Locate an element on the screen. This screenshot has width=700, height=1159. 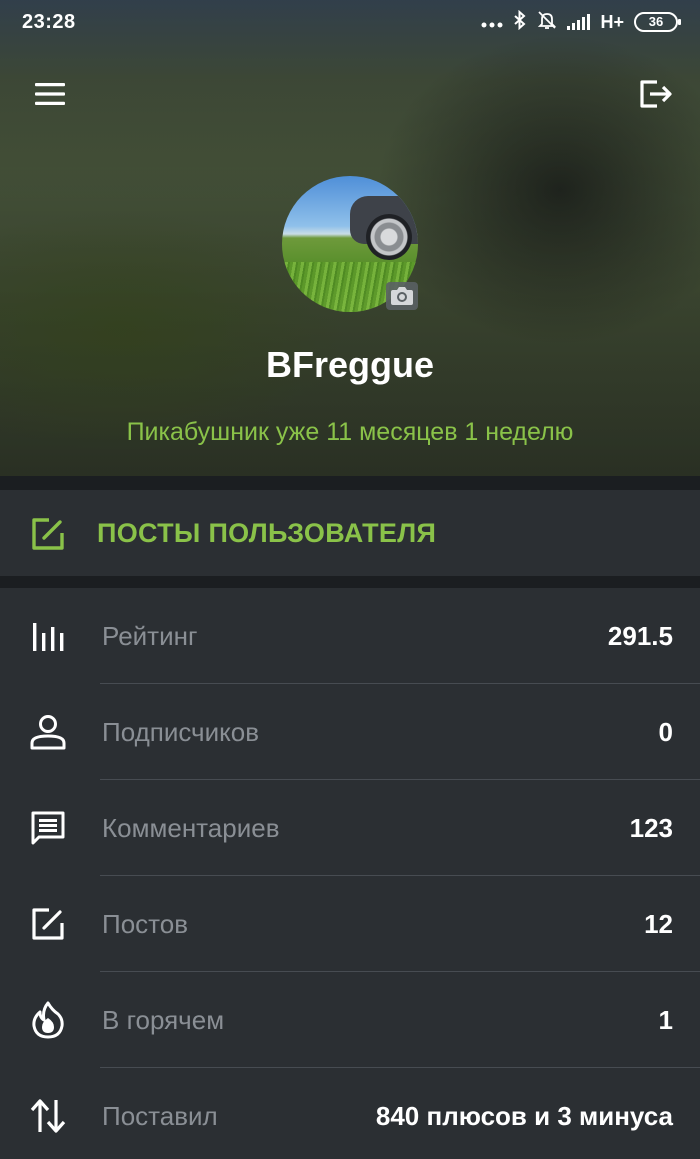
stat-row-posts: Постов 12 is located at coordinates (350, 924).